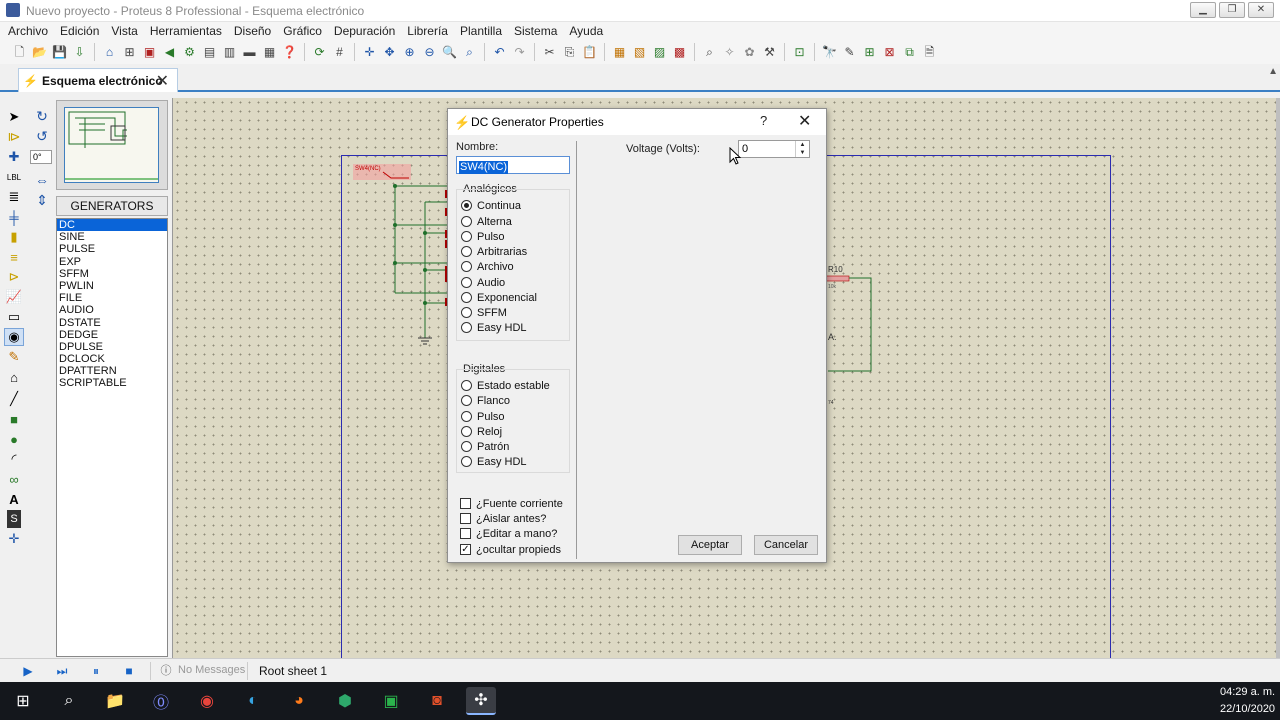 The image size is (1280, 720). I want to click on zoom-in-icon: ⊕, so click(409, 52).